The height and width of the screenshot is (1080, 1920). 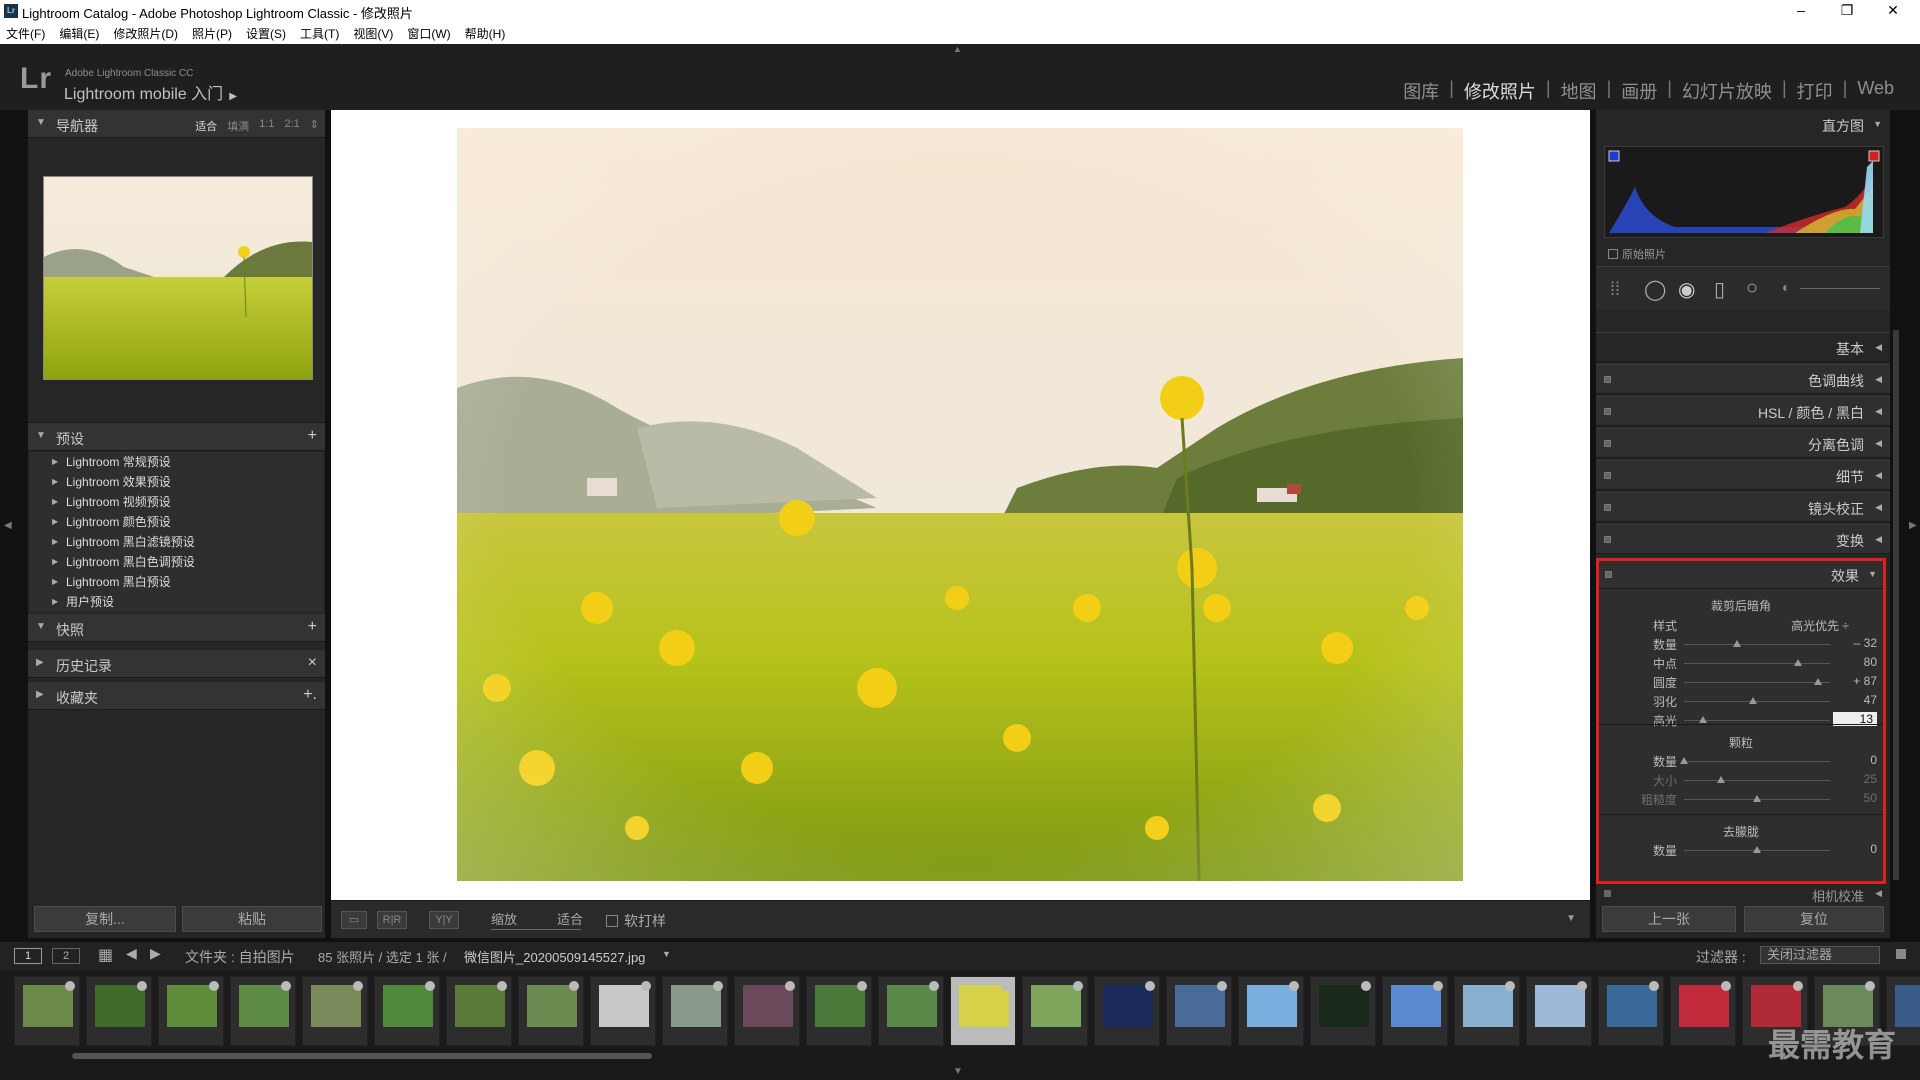 What do you see at coordinates (176, 502) in the screenshot?
I see `preset-folder-video: ▶ Lightroom 视频预设` at bounding box center [176, 502].